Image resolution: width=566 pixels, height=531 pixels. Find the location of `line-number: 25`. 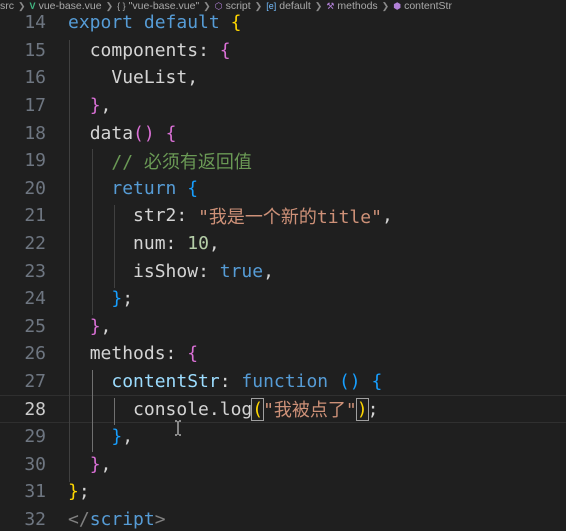

line-number: 25 is located at coordinates (35, 326).